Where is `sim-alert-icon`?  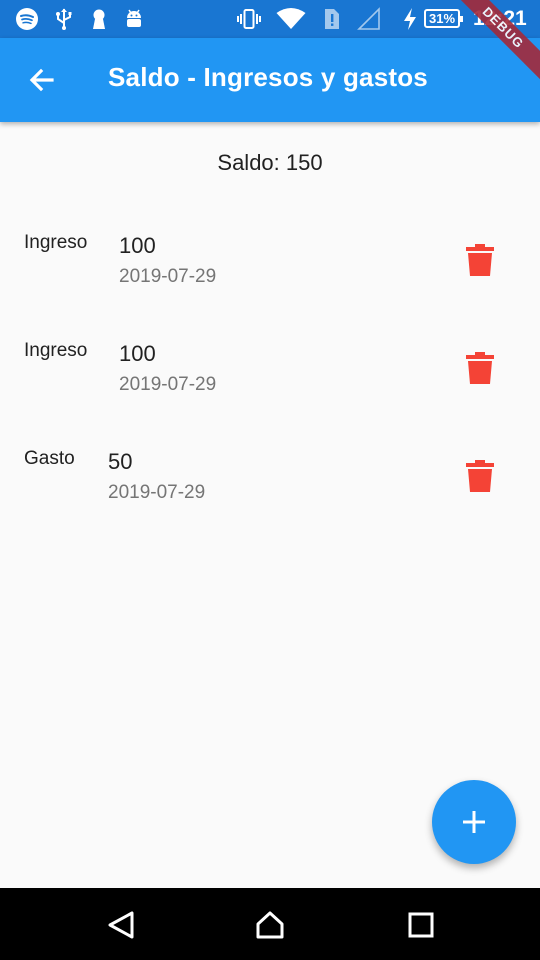 sim-alert-icon is located at coordinates (332, 19).